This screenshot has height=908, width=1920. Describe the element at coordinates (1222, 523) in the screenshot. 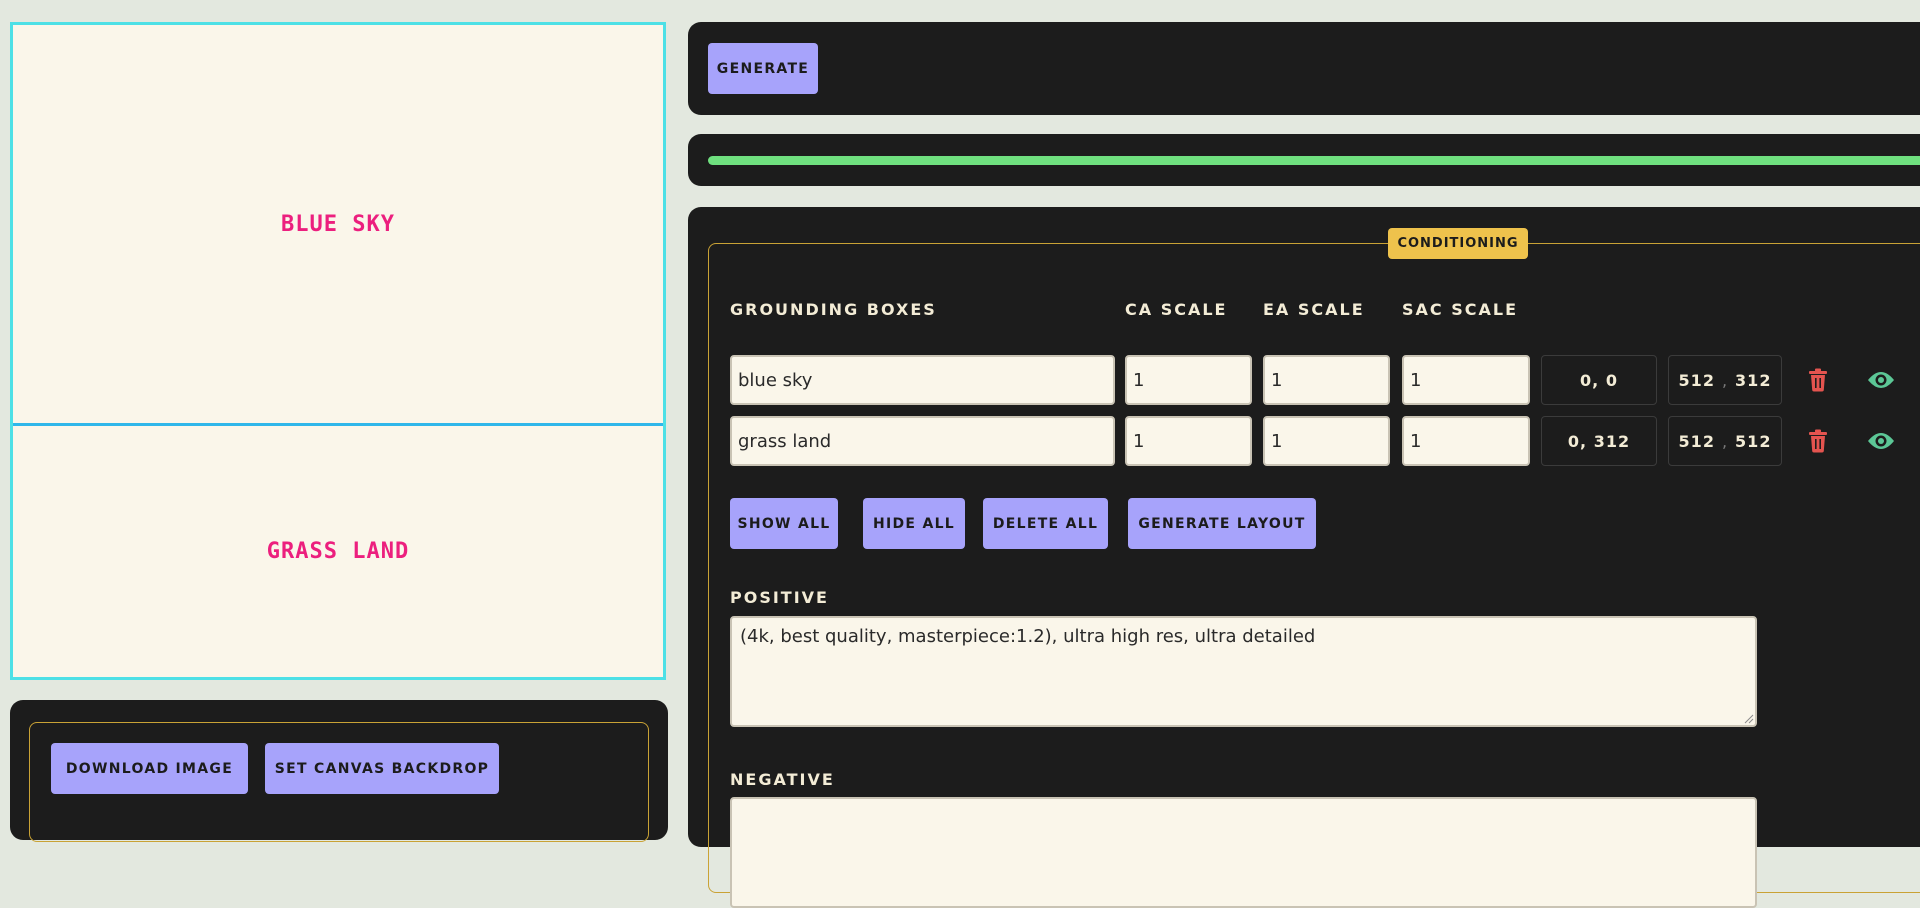

I see `generate-layout-button: GENERATE LAYOUT` at that location.